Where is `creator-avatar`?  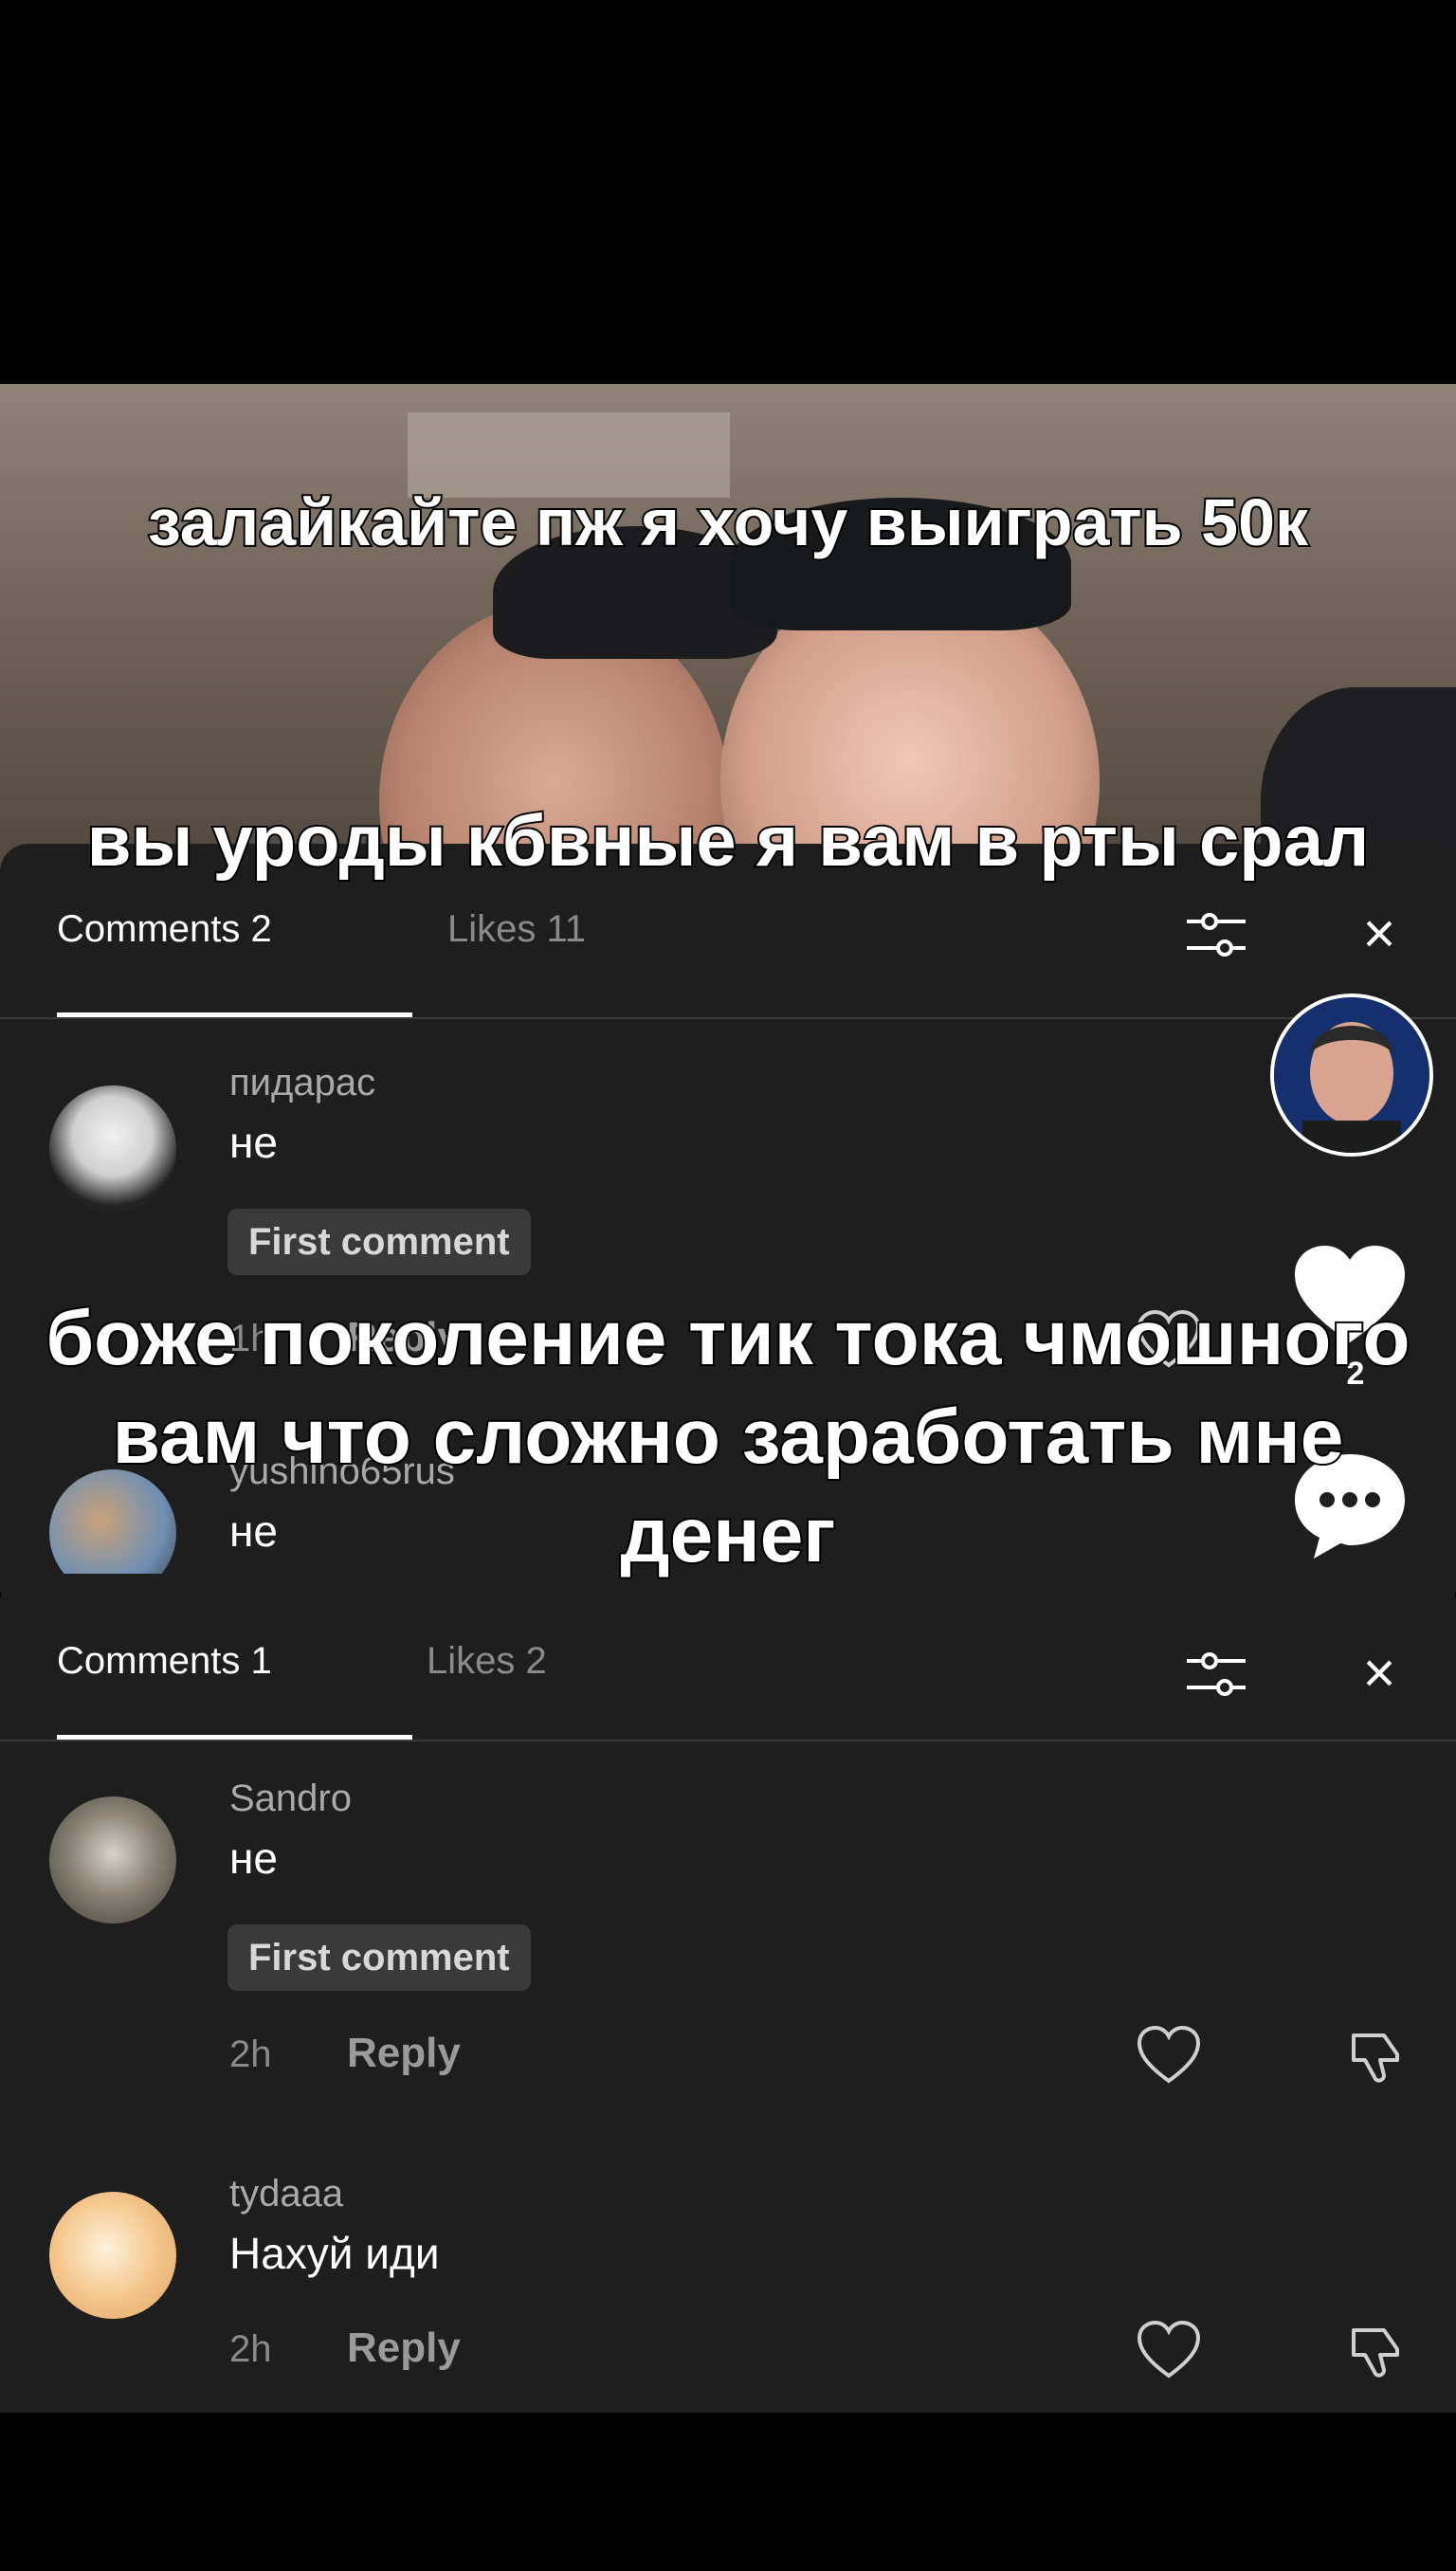
creator-avatar is located at coordinates (1351, 1075).